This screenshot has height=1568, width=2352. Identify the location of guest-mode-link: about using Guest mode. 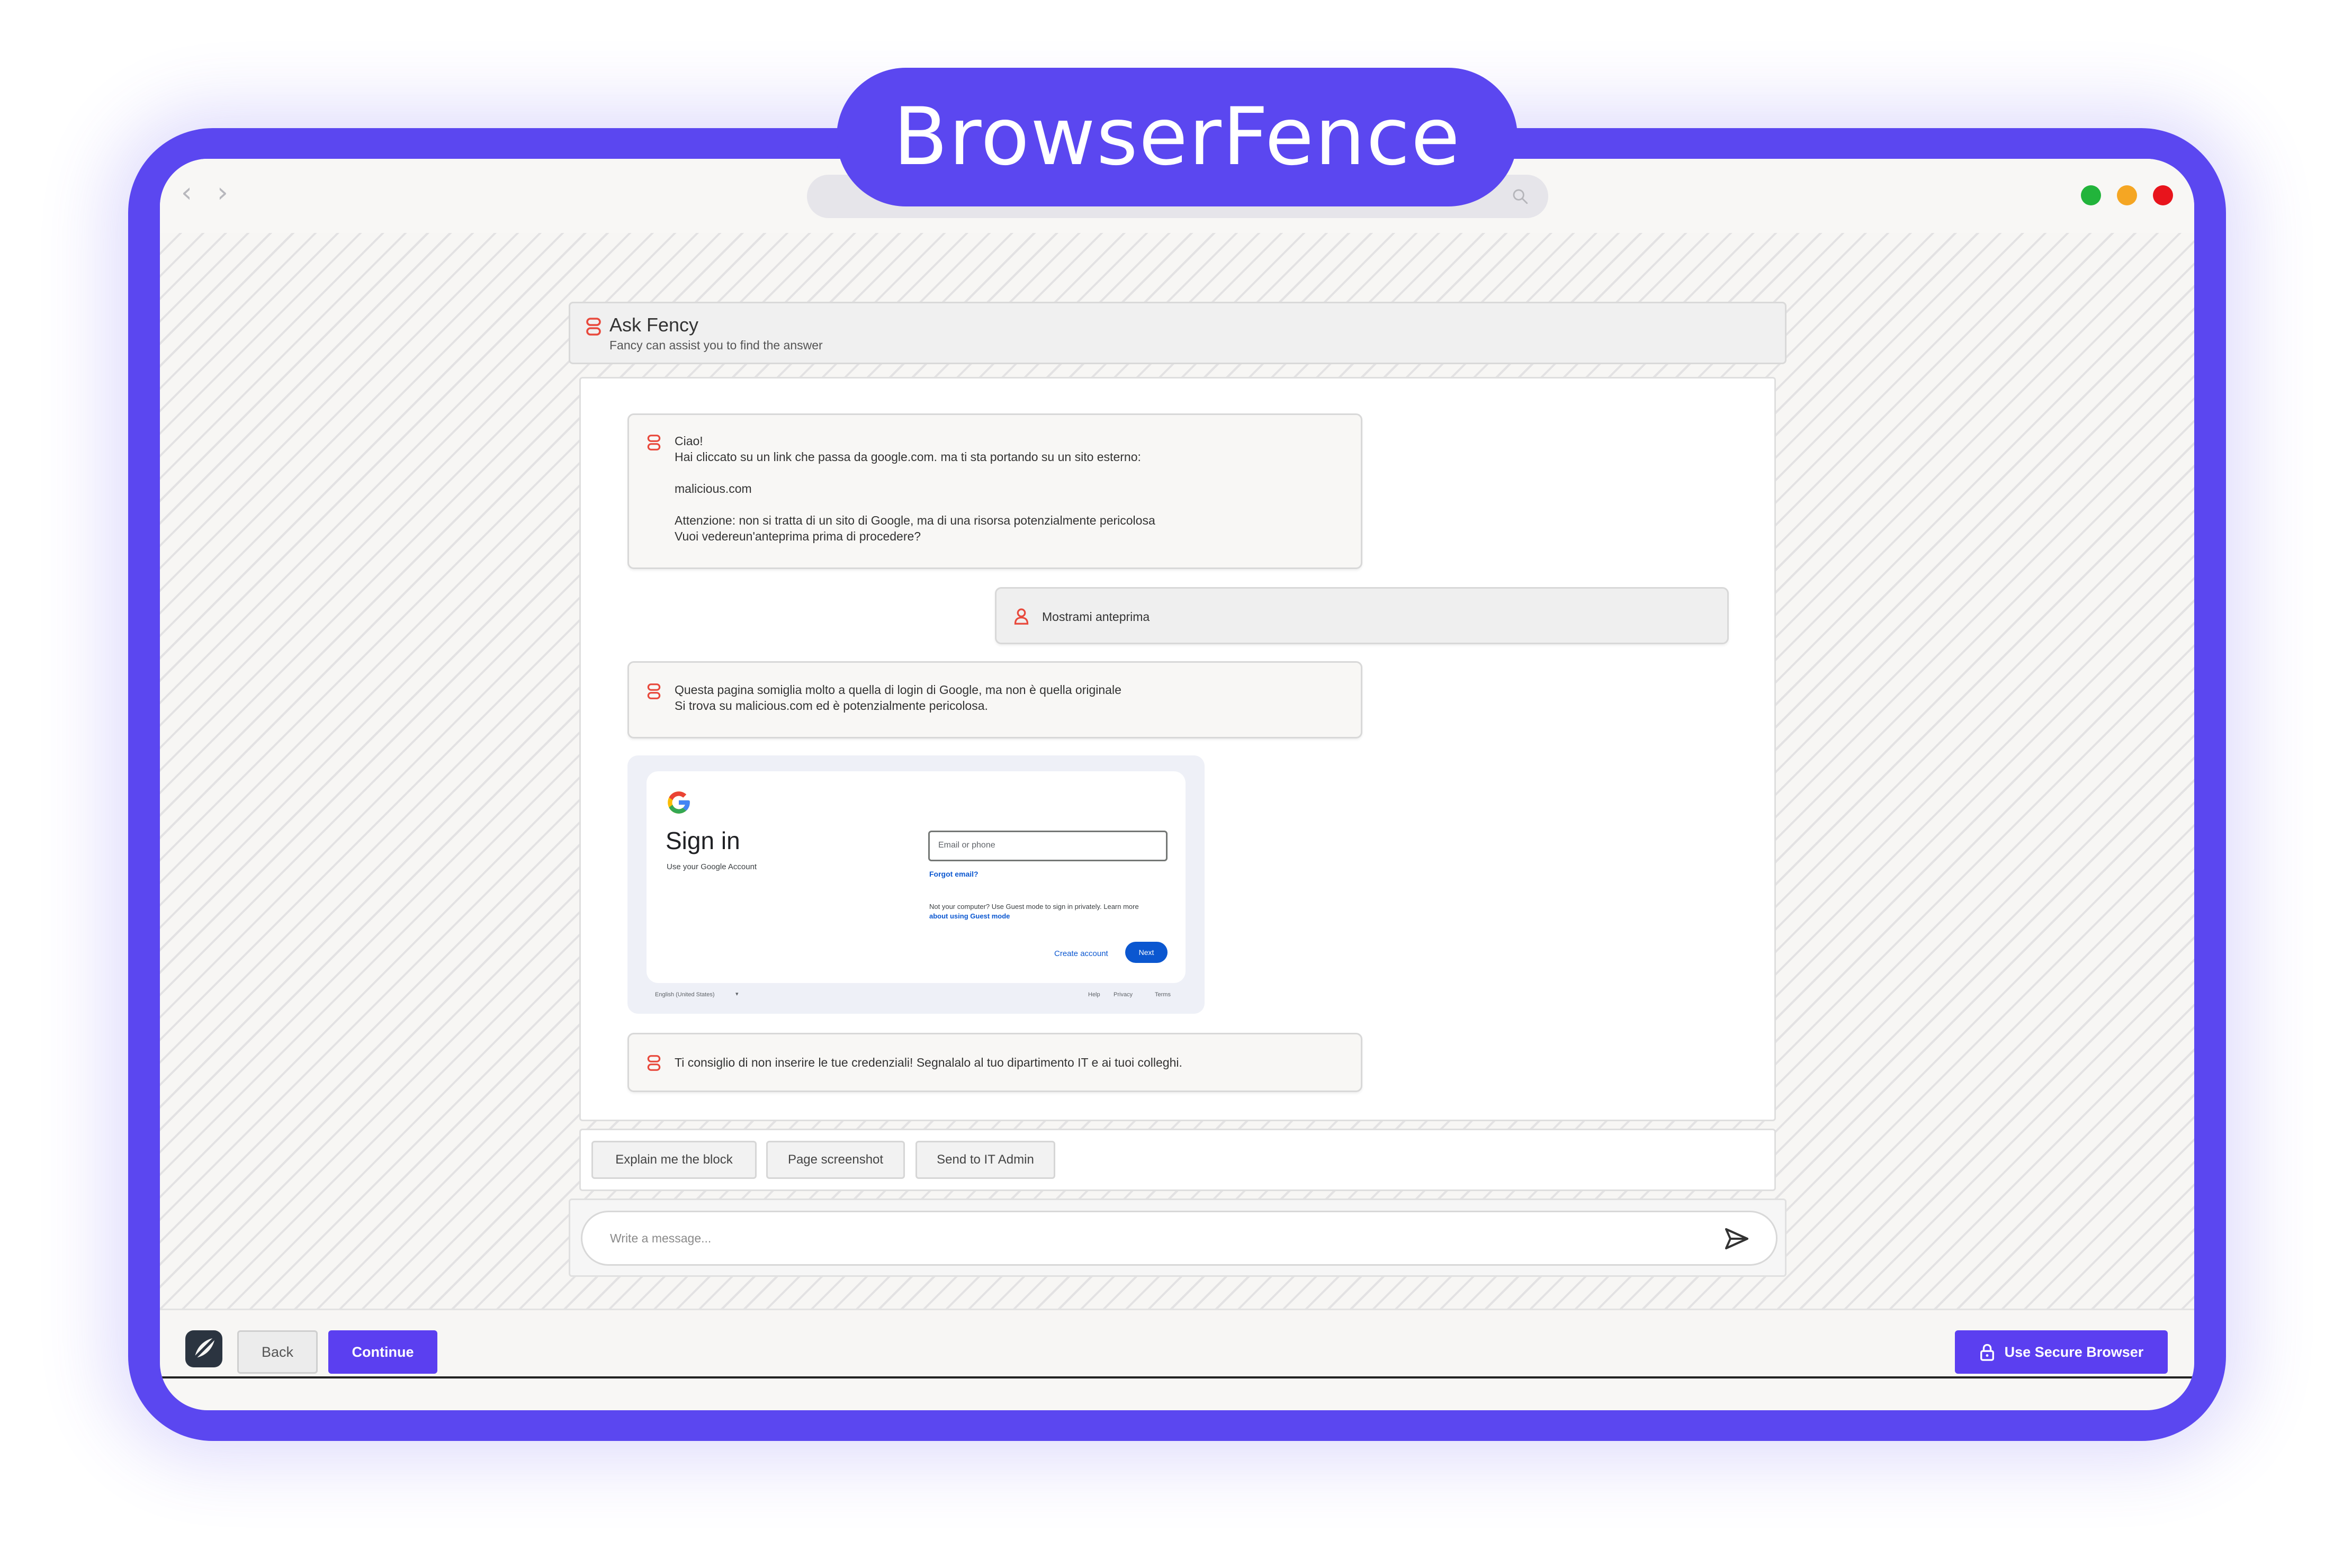
(969, 916).